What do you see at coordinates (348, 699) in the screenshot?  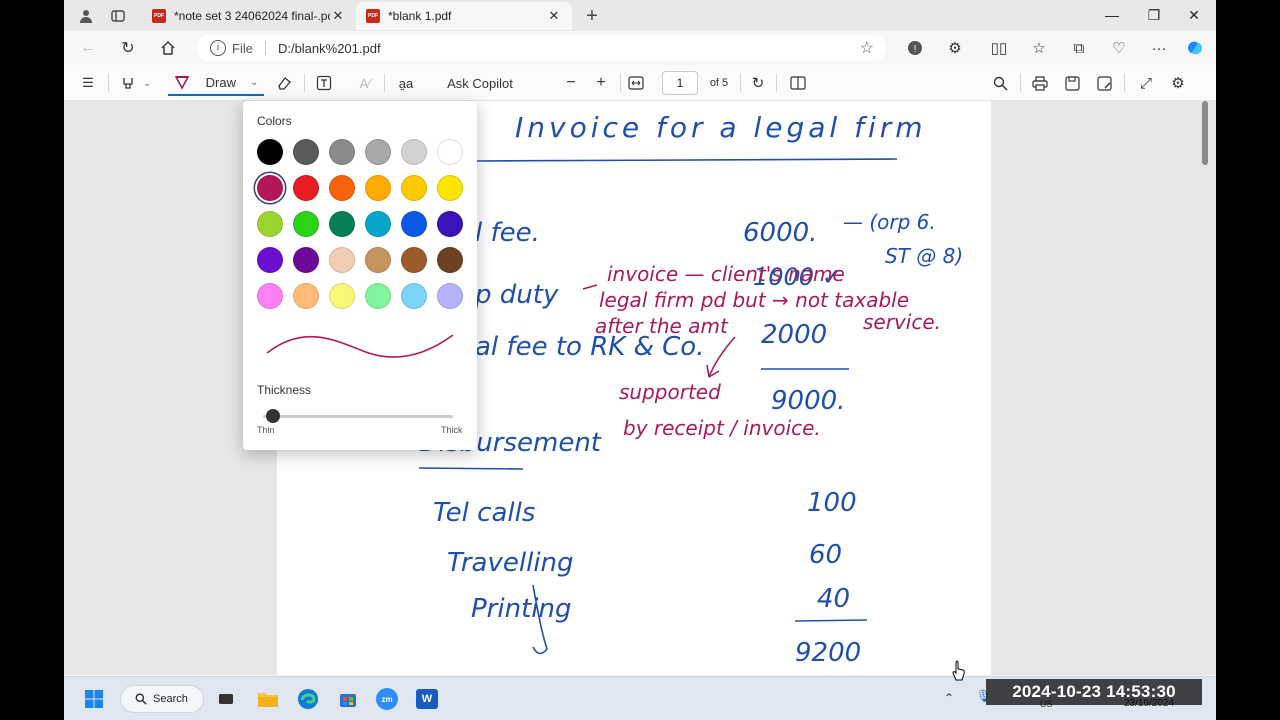 I see `store-icon` at bounding box center [348, 699].